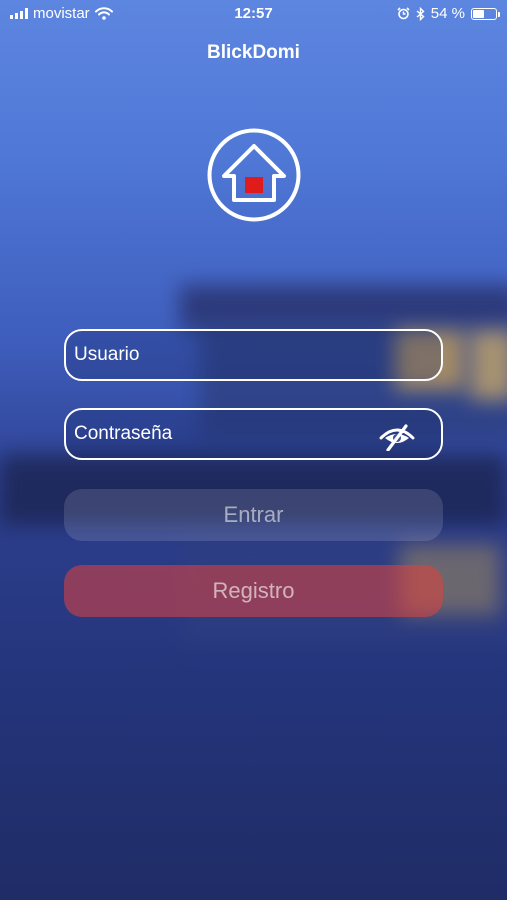 The image size is (507, 900). I want to click on battery-icon, so click(485, 13).